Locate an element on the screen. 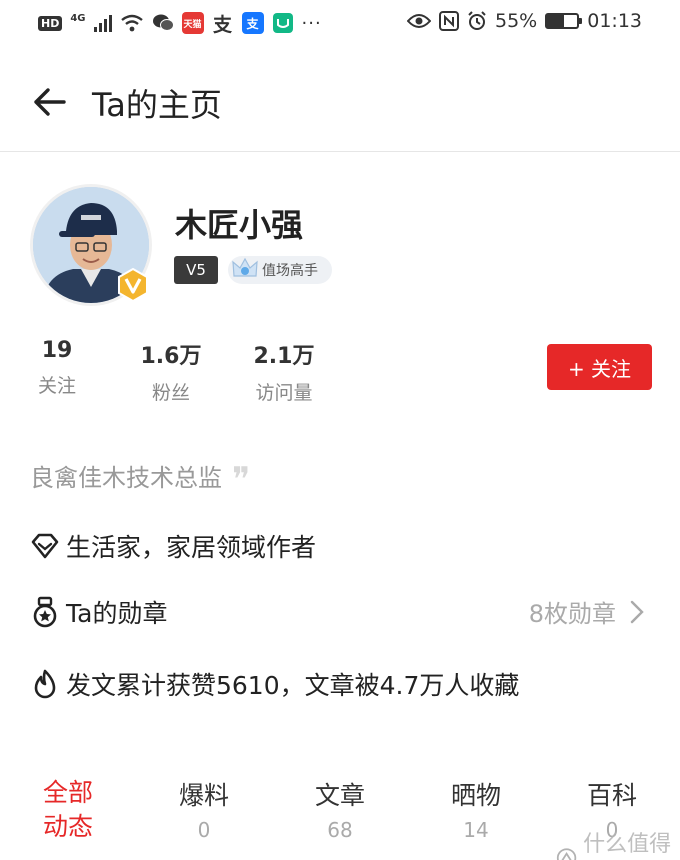 The width and height of the screenshot is (680, 860). bio-row: 良禽佳木技术总监 ❞ is located at coordinates (140, 477).